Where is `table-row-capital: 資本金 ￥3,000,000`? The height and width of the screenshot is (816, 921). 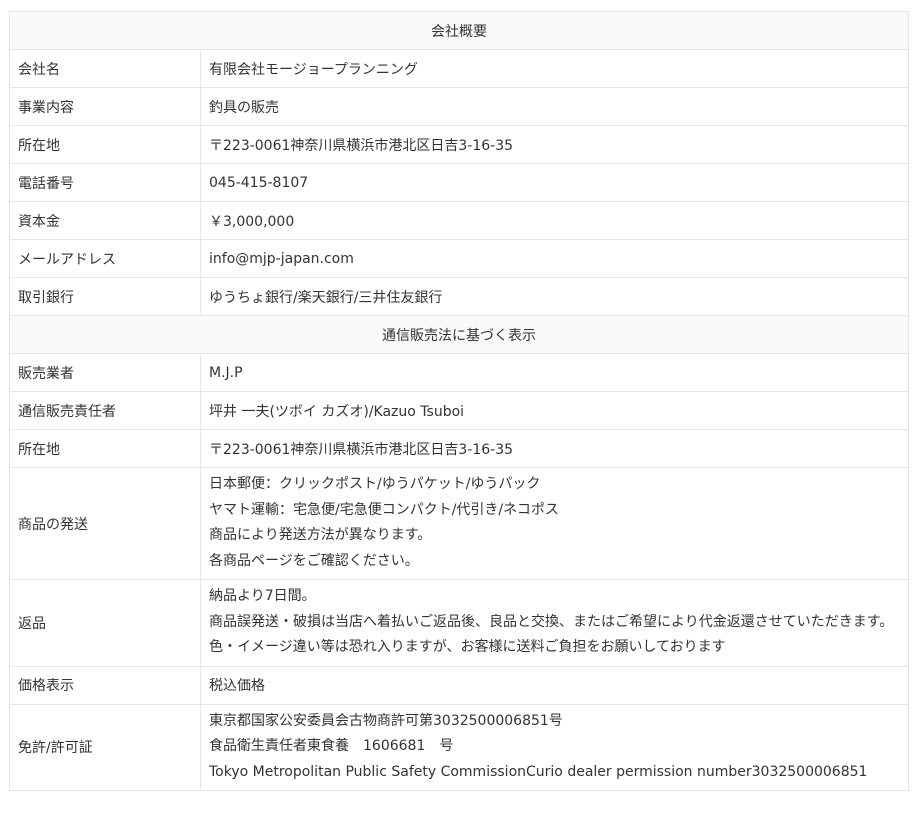
table-row-capital: 資本金 ￥3,000,000 is located at coordinates (459, 220).